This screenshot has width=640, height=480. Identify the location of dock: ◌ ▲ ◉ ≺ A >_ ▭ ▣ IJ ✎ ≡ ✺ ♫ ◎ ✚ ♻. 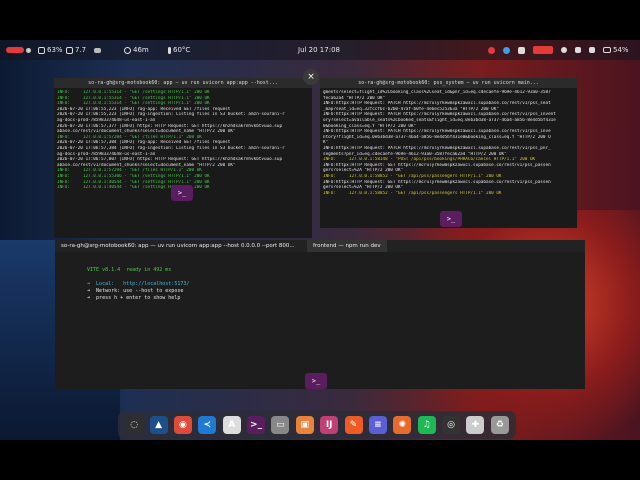
(317, 425).